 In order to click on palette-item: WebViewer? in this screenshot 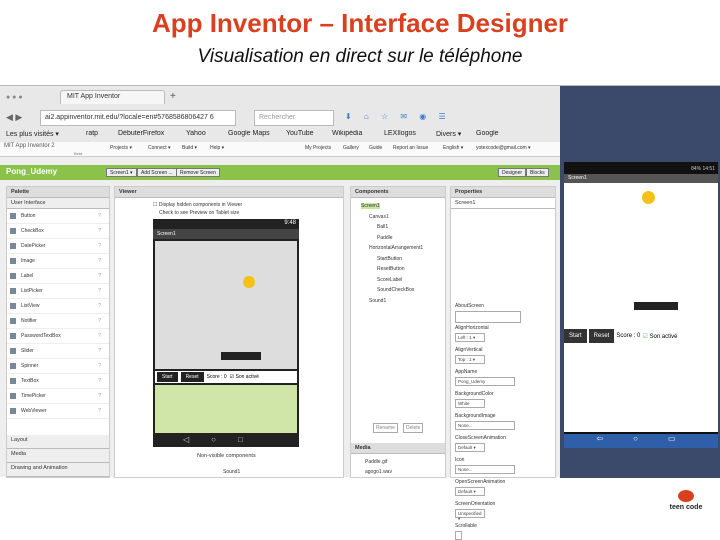, I will do `click(58, 411)`.